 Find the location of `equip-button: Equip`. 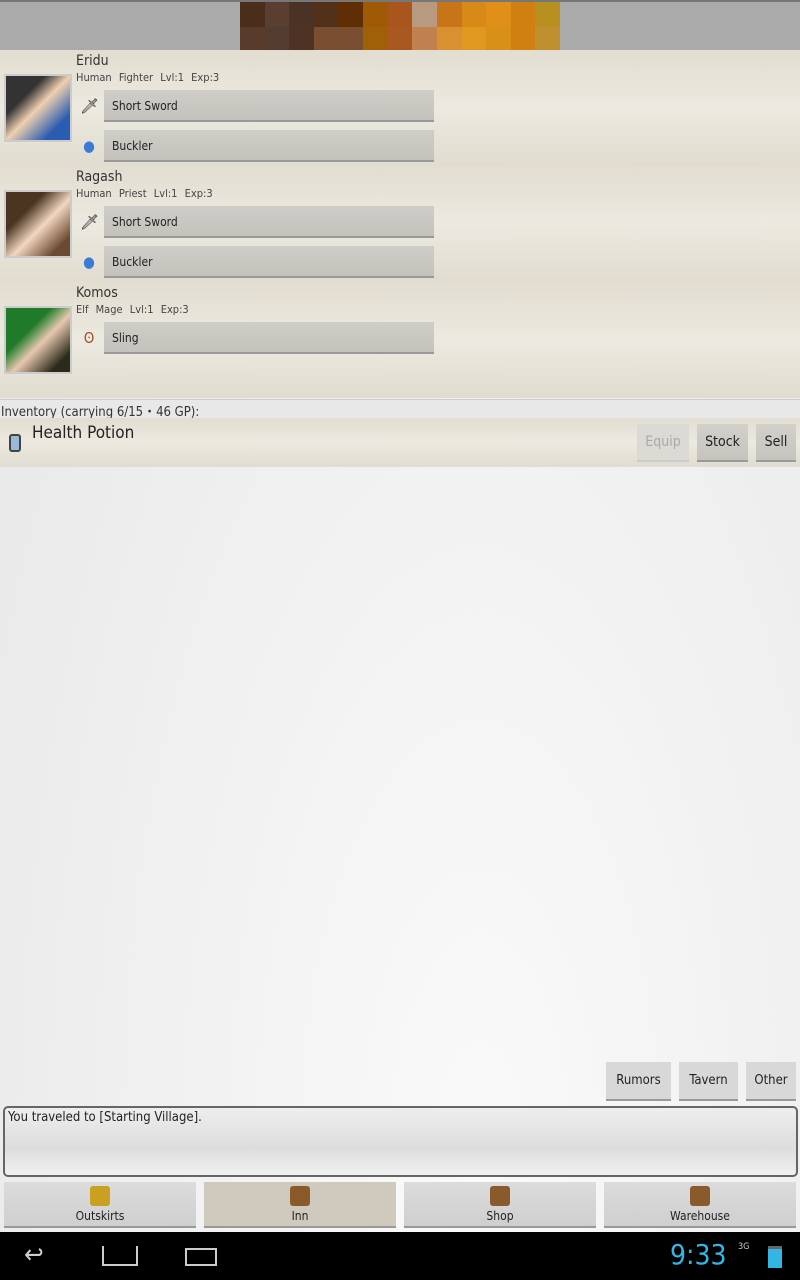

equip-button: Equip is located at coordinates (663, 443).